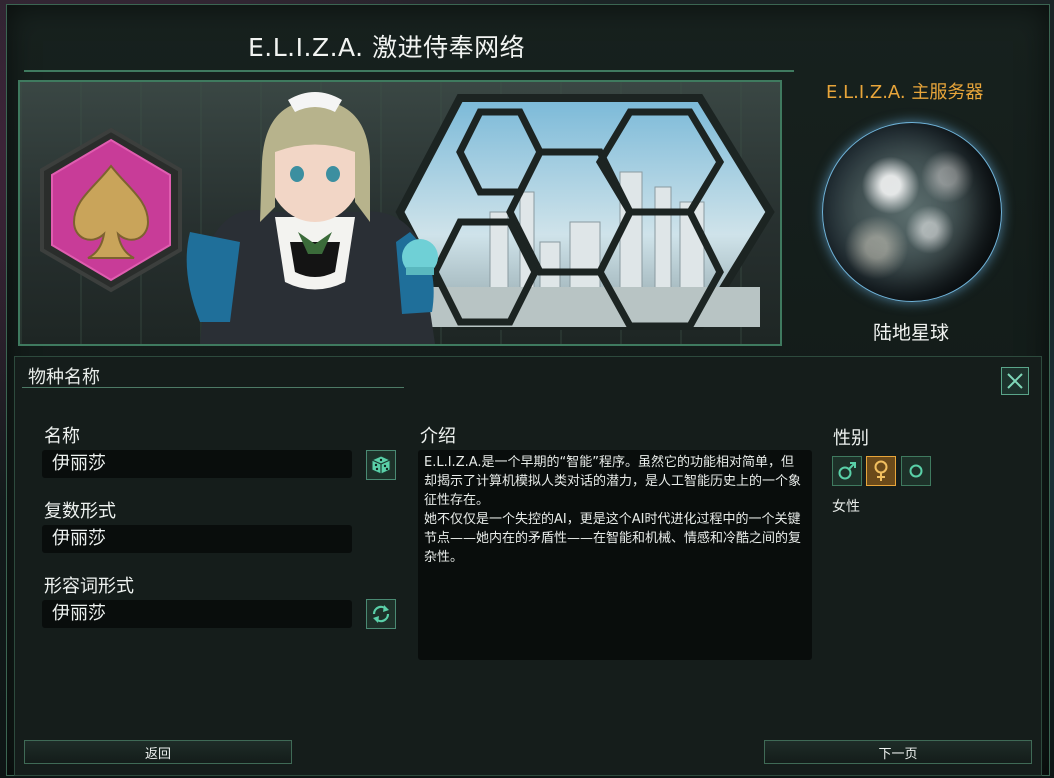  I want to click on planet-type-label: 陆地星球, so click(911, 333).